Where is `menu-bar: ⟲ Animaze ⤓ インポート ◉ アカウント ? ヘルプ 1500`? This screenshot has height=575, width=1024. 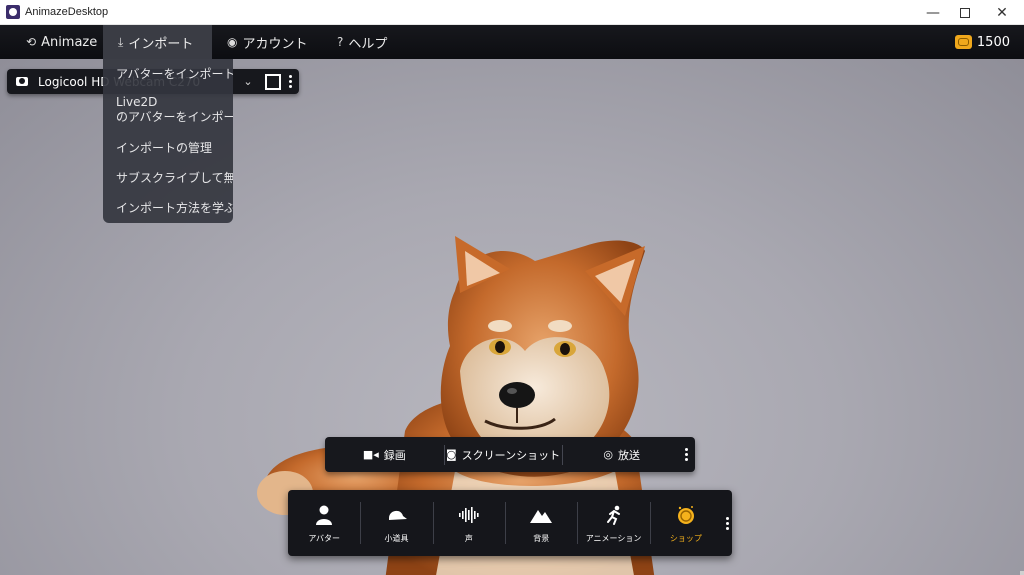
menu-bar: ⟲ Animaze ⤓ インポート ◉ アカウント ? ヘルプ 1500 is located at coordinates (512, 42).